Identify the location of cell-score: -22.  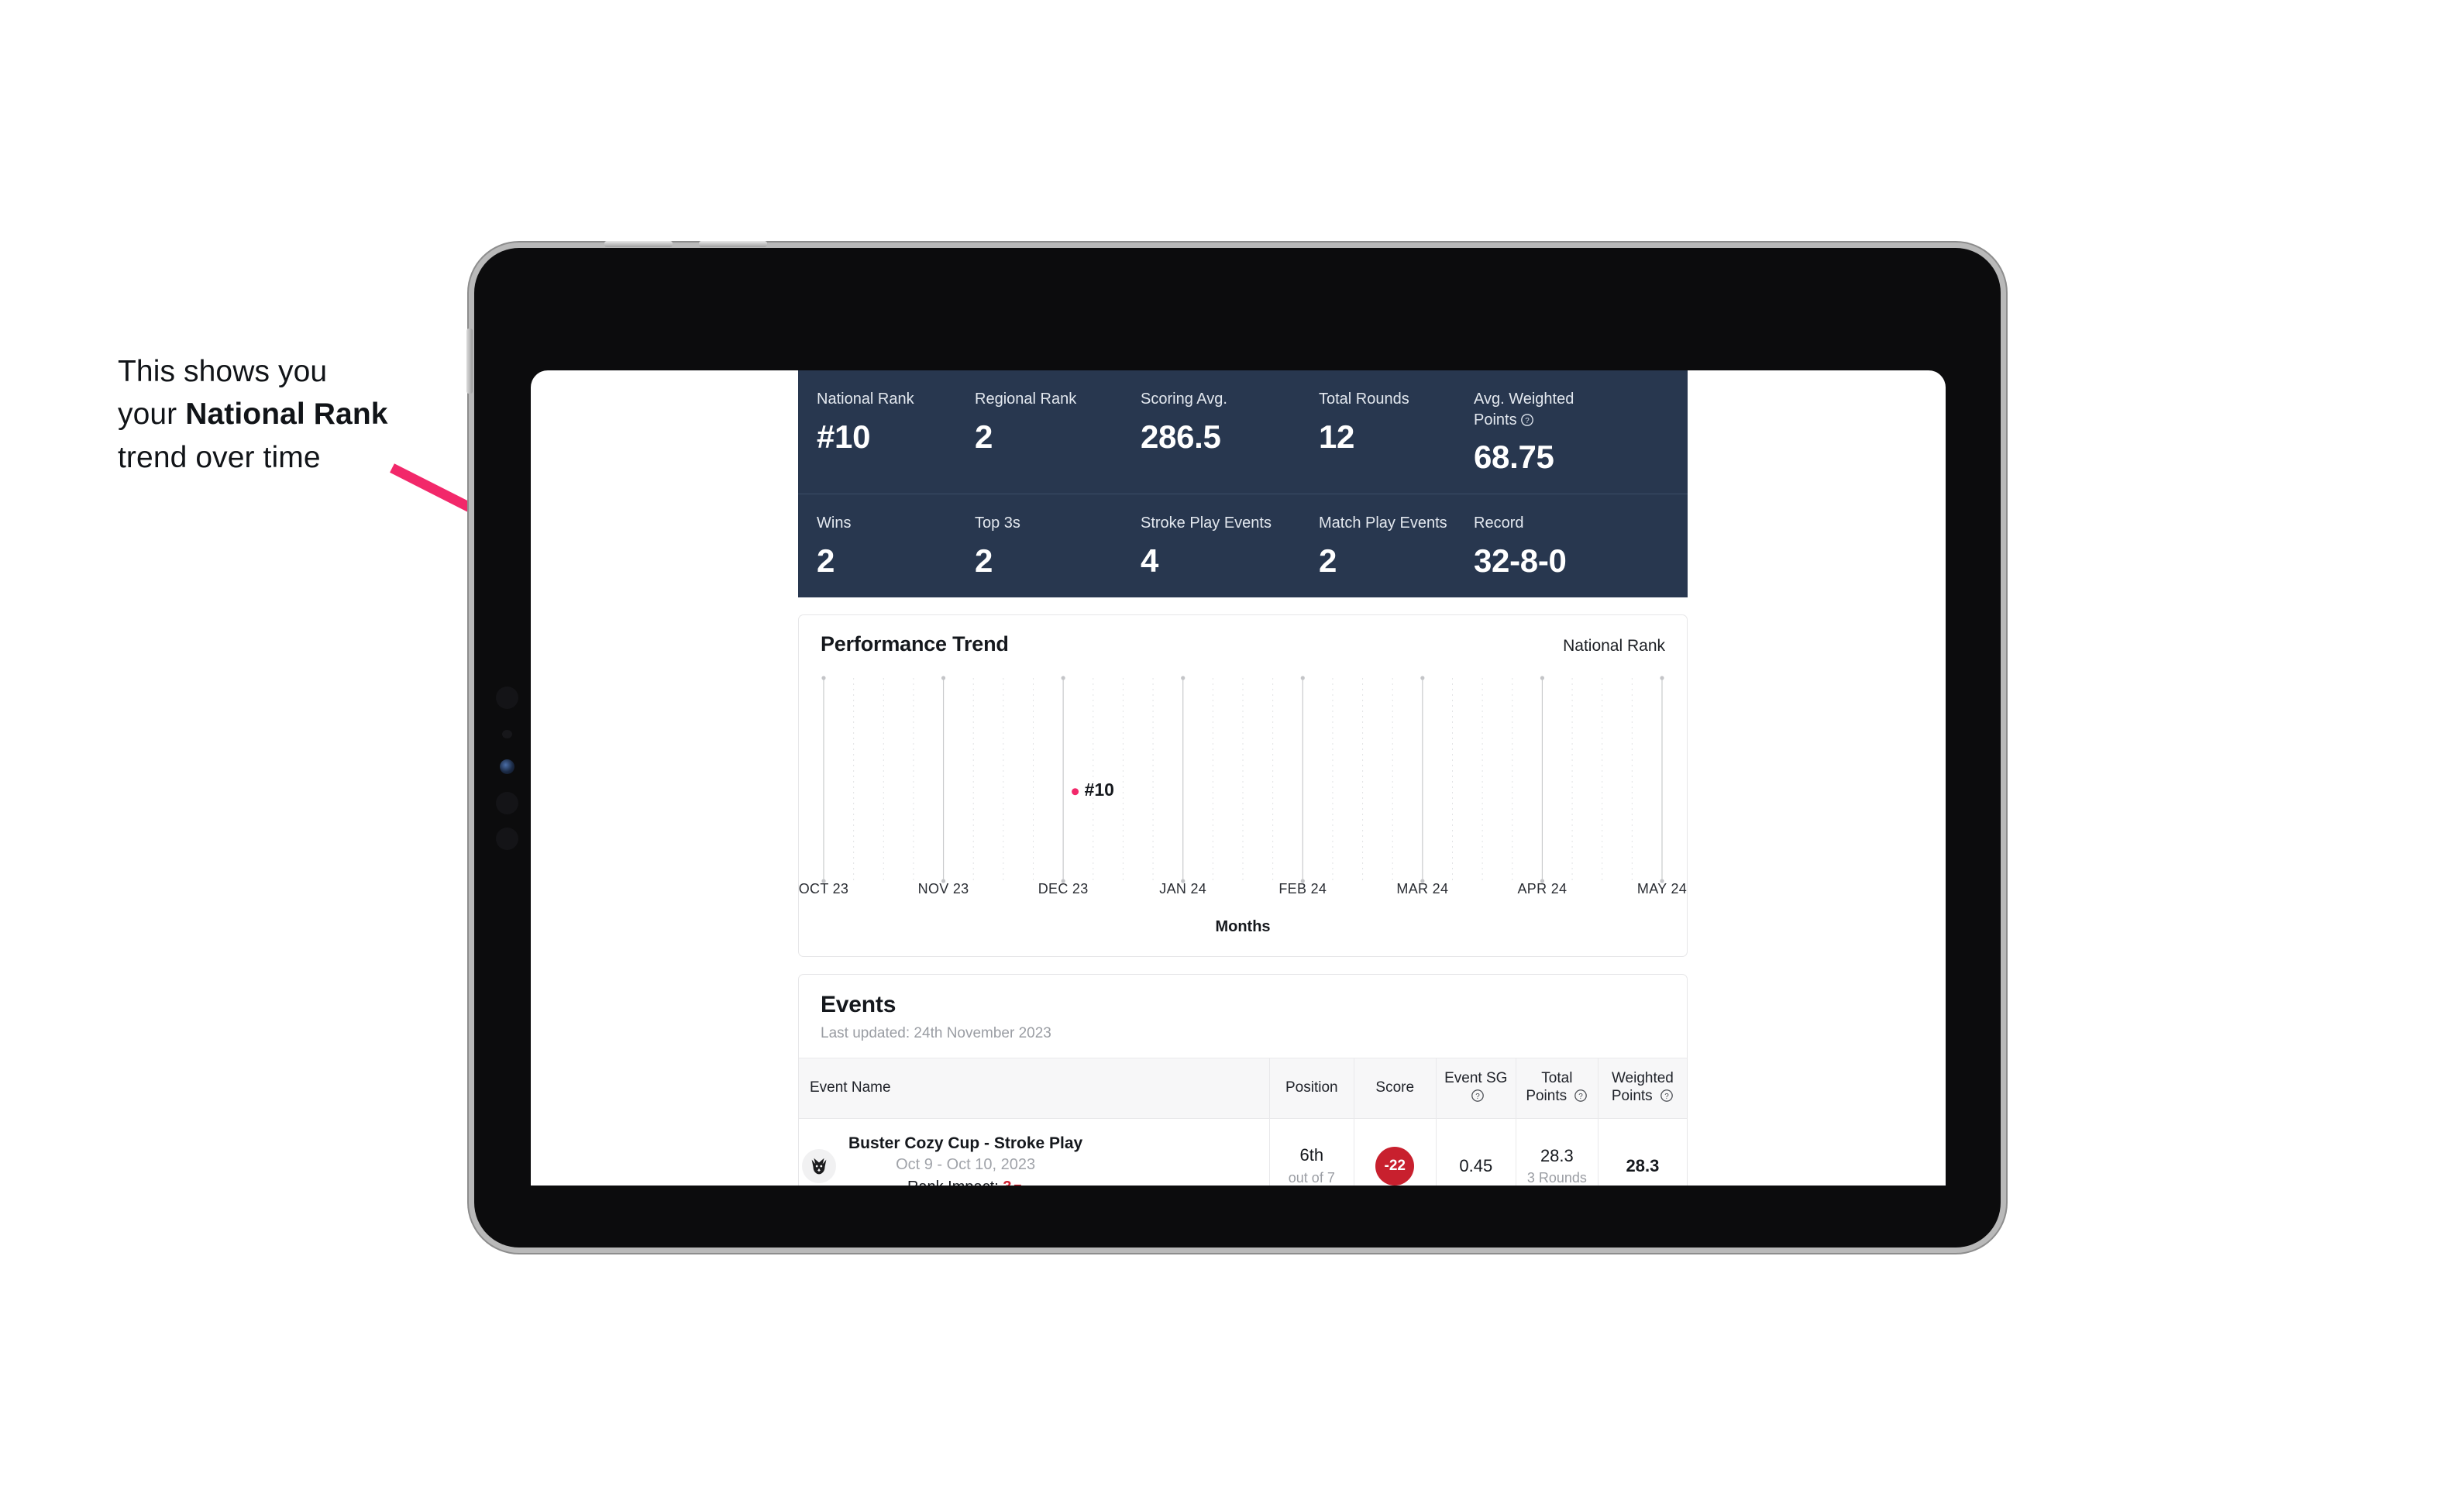
(1395, 1151).